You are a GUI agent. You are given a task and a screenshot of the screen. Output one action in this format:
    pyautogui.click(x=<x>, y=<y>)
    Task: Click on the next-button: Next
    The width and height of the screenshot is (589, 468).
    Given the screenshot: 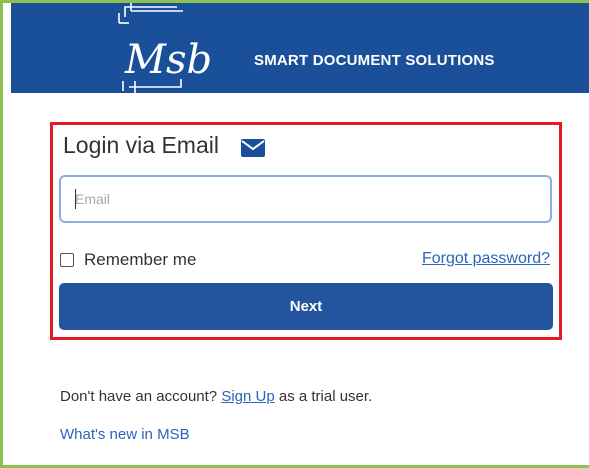 What is the action you would take?
    pyautogui.click(x=306, y=306)
    